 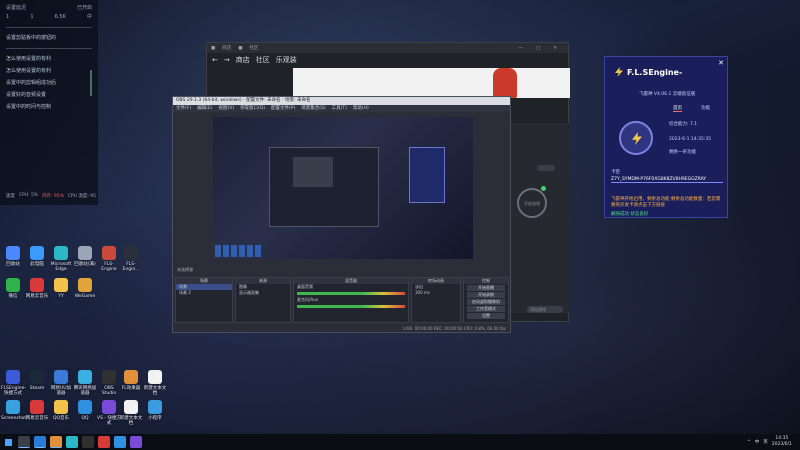 What do you see at coordinates (226, 108) in the screenshot?
I see `menu-view: 视图(V)` at bounding box center [226, 108].